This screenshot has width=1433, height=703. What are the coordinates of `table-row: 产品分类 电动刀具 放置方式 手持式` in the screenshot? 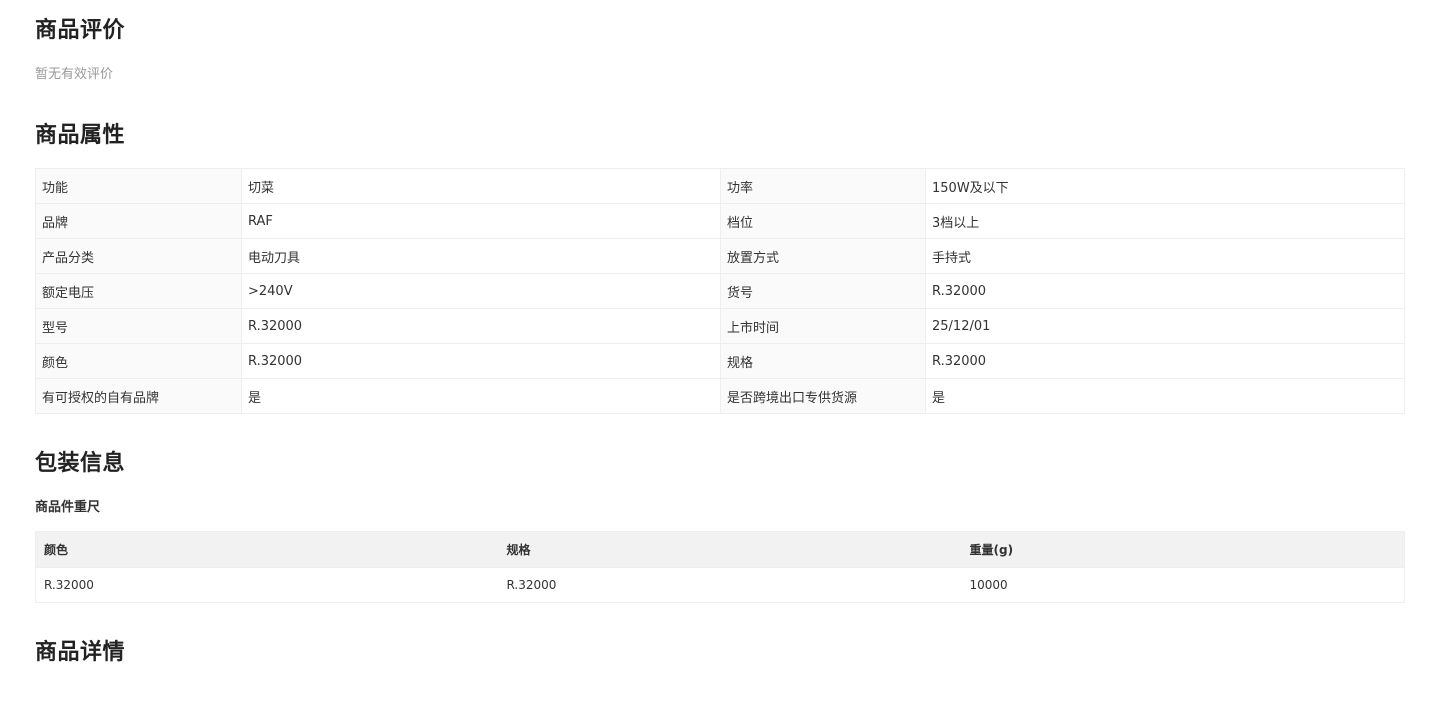 It's located at (720, 256).